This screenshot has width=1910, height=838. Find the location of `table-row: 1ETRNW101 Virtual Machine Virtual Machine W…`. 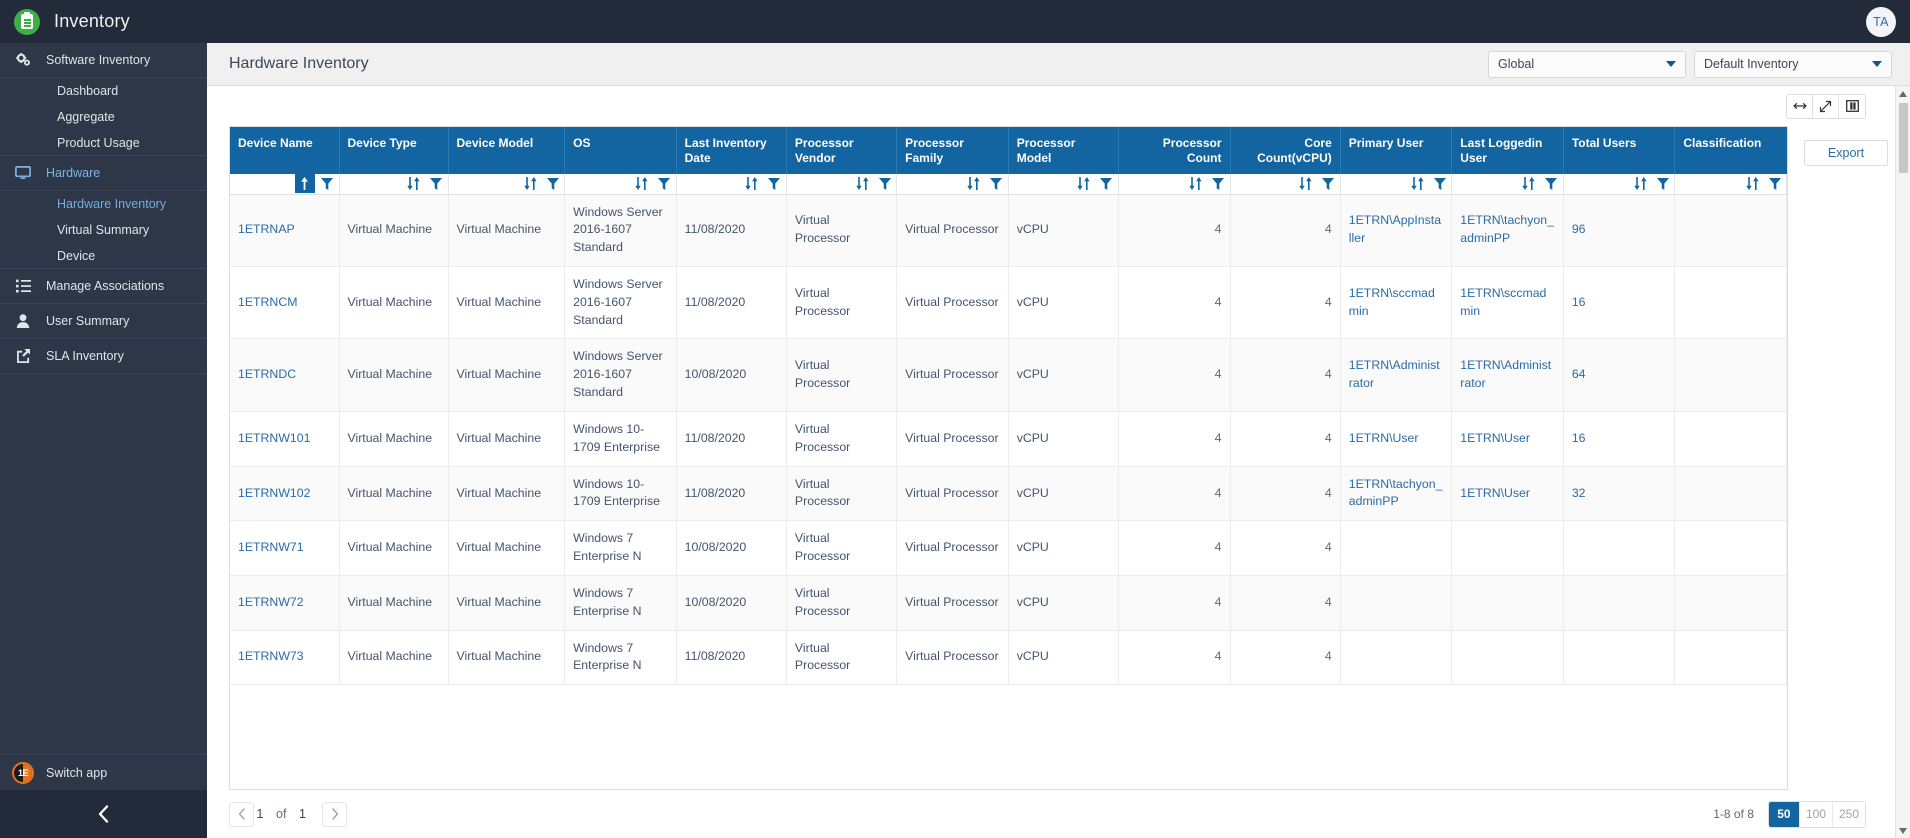

table-row: 1ETRNW101 Virtual Machine Virtual Machine W… is located at coordinates (1008, 439).